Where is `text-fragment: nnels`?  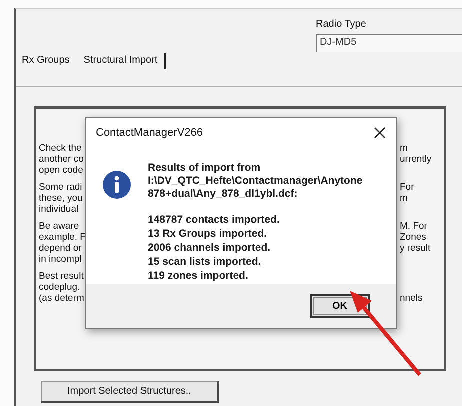 text-fragment: nnels is located at coordinates (412, 298).